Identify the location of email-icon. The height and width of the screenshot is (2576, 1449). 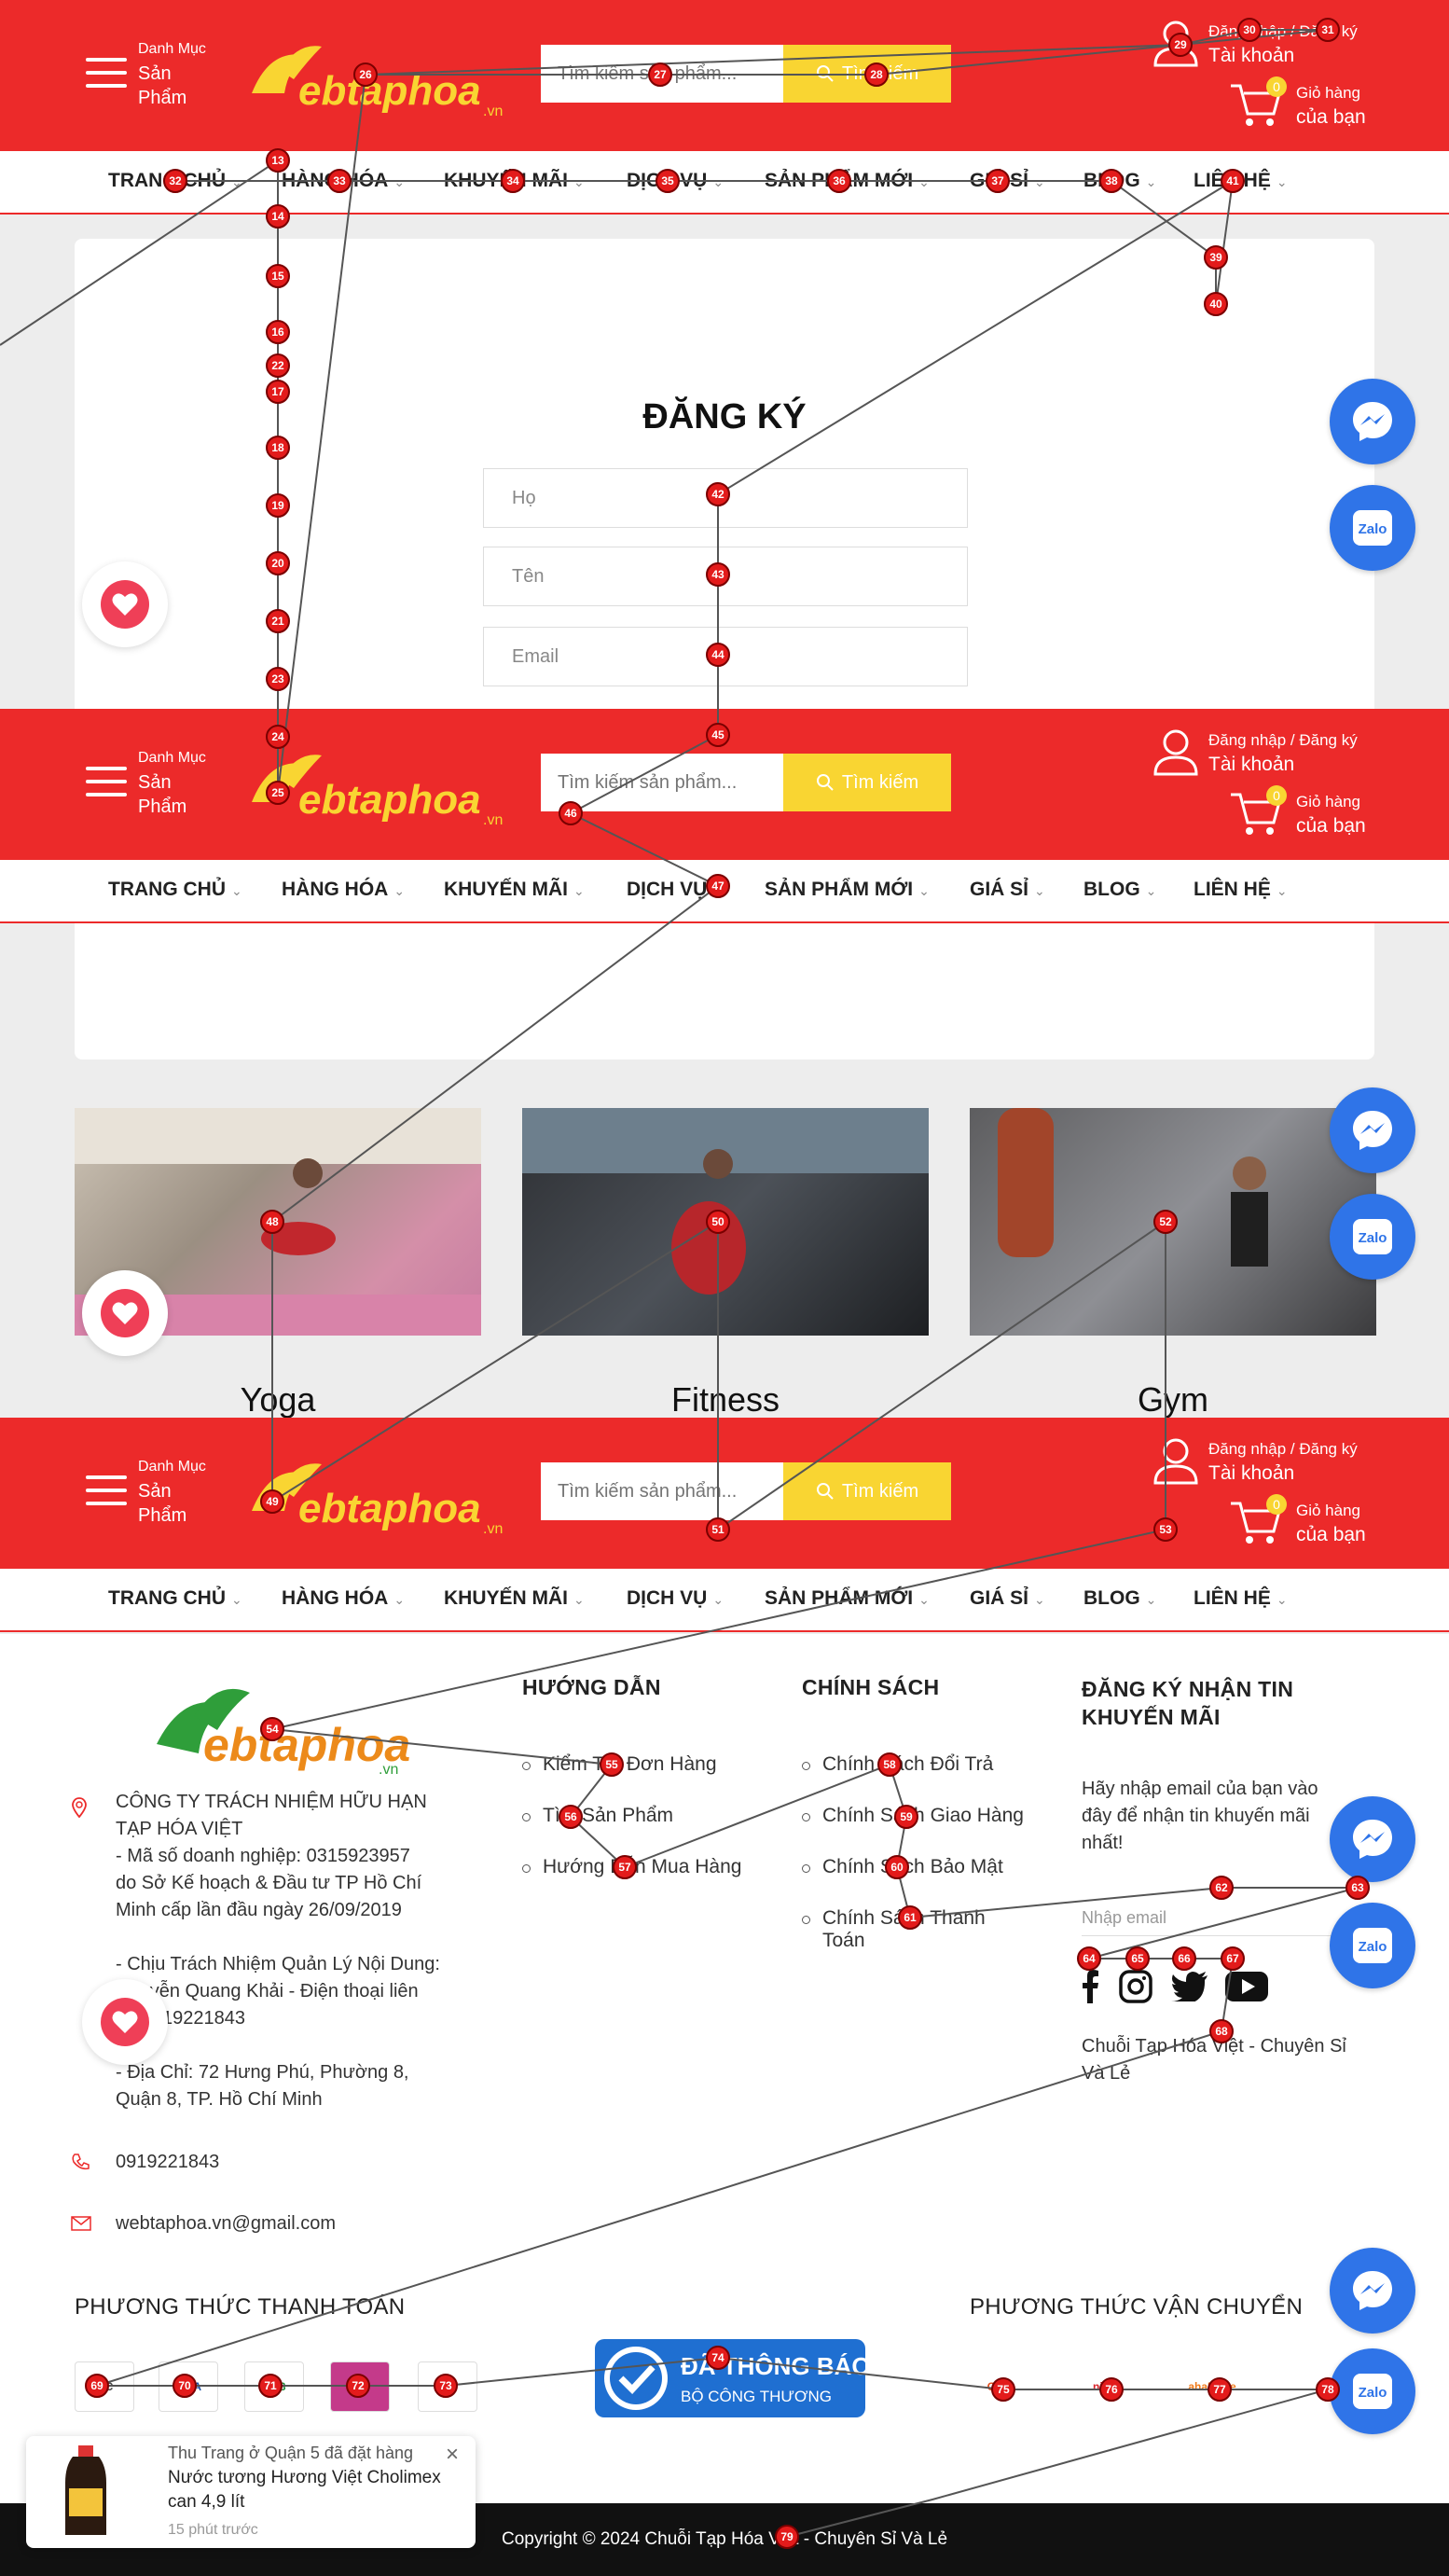
(81, 2223).